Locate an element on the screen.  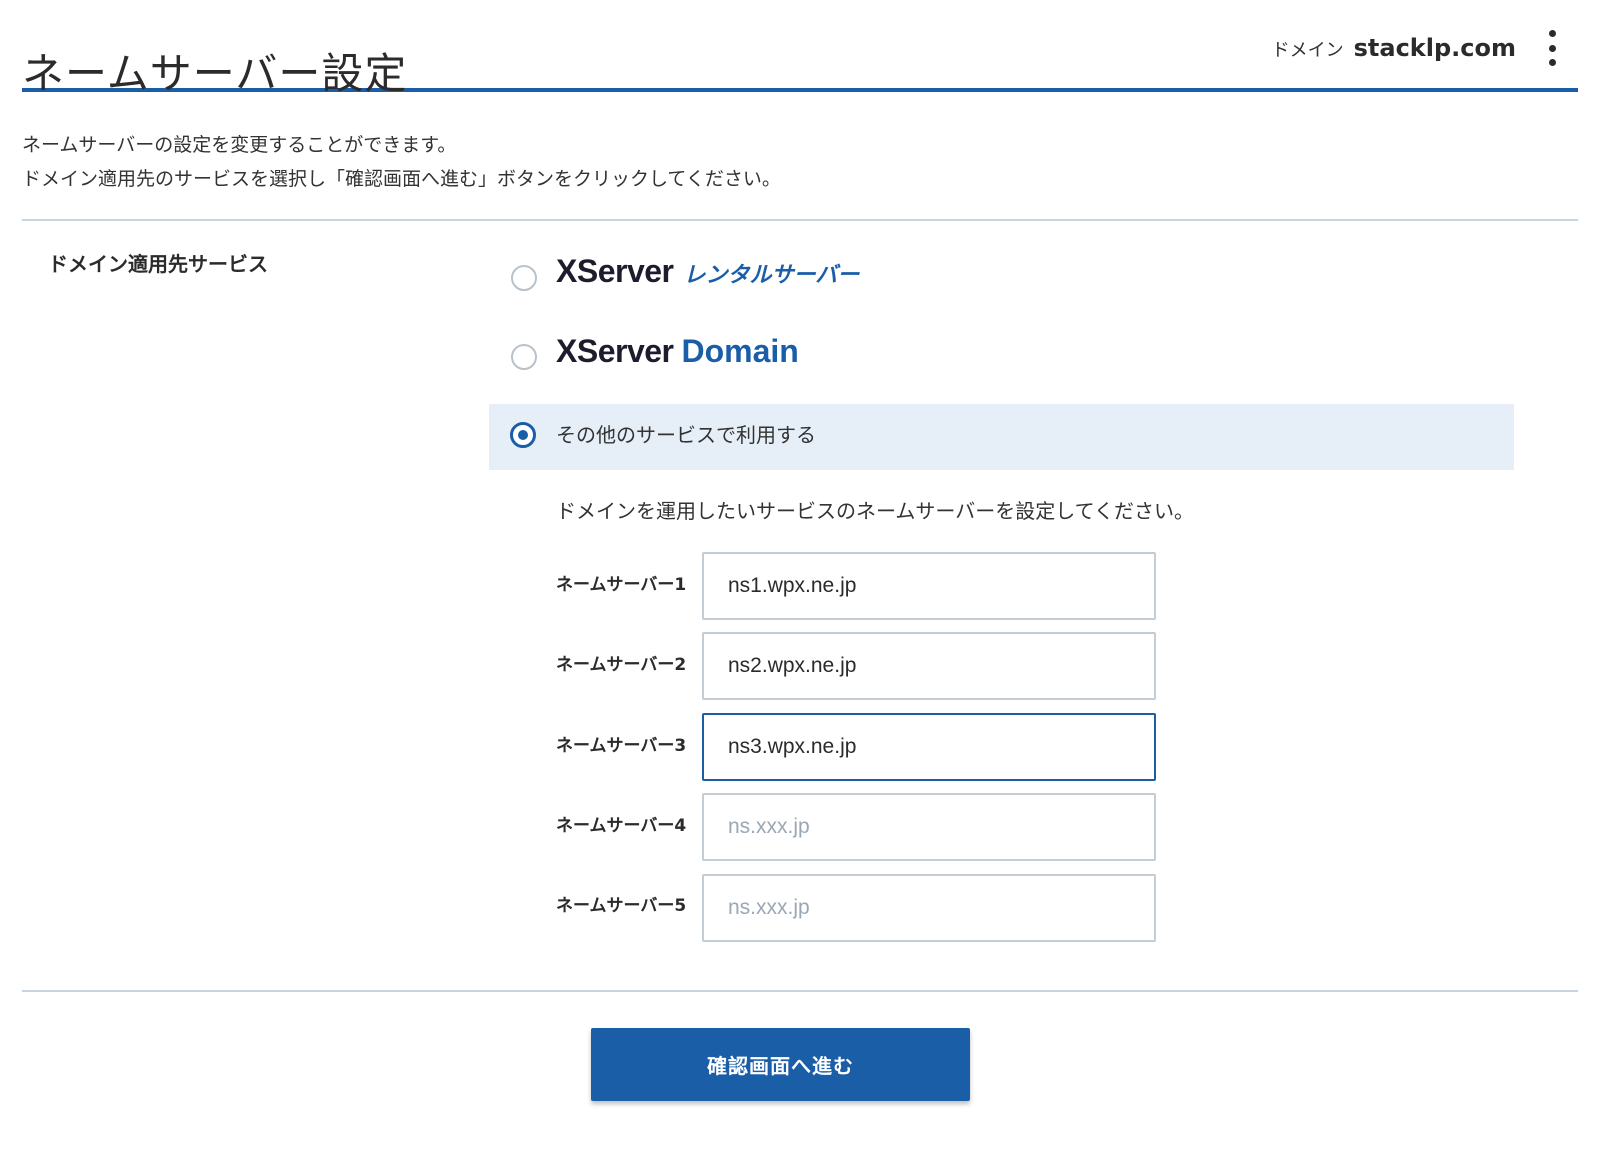
intro-line-1: ネームサーバーの設定を変更することができます。 is located at coordinates (239, 145).